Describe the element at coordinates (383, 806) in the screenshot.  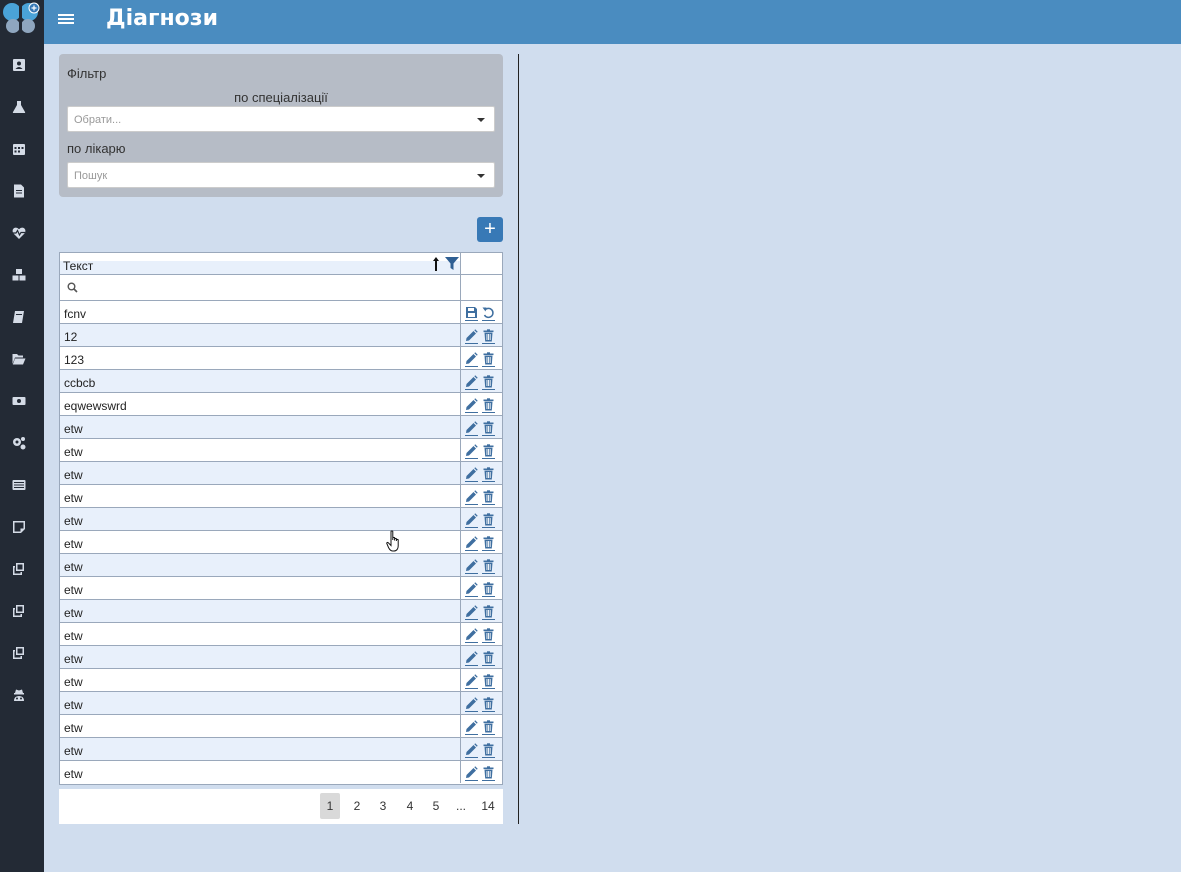
I see `pager-page-3: 3` at that location.